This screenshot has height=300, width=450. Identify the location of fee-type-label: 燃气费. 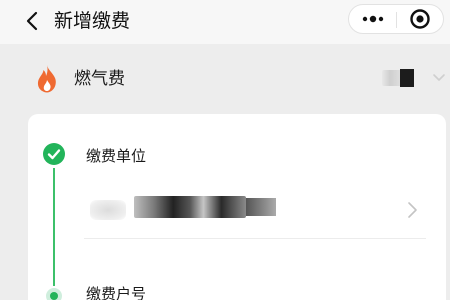
(99, 79).